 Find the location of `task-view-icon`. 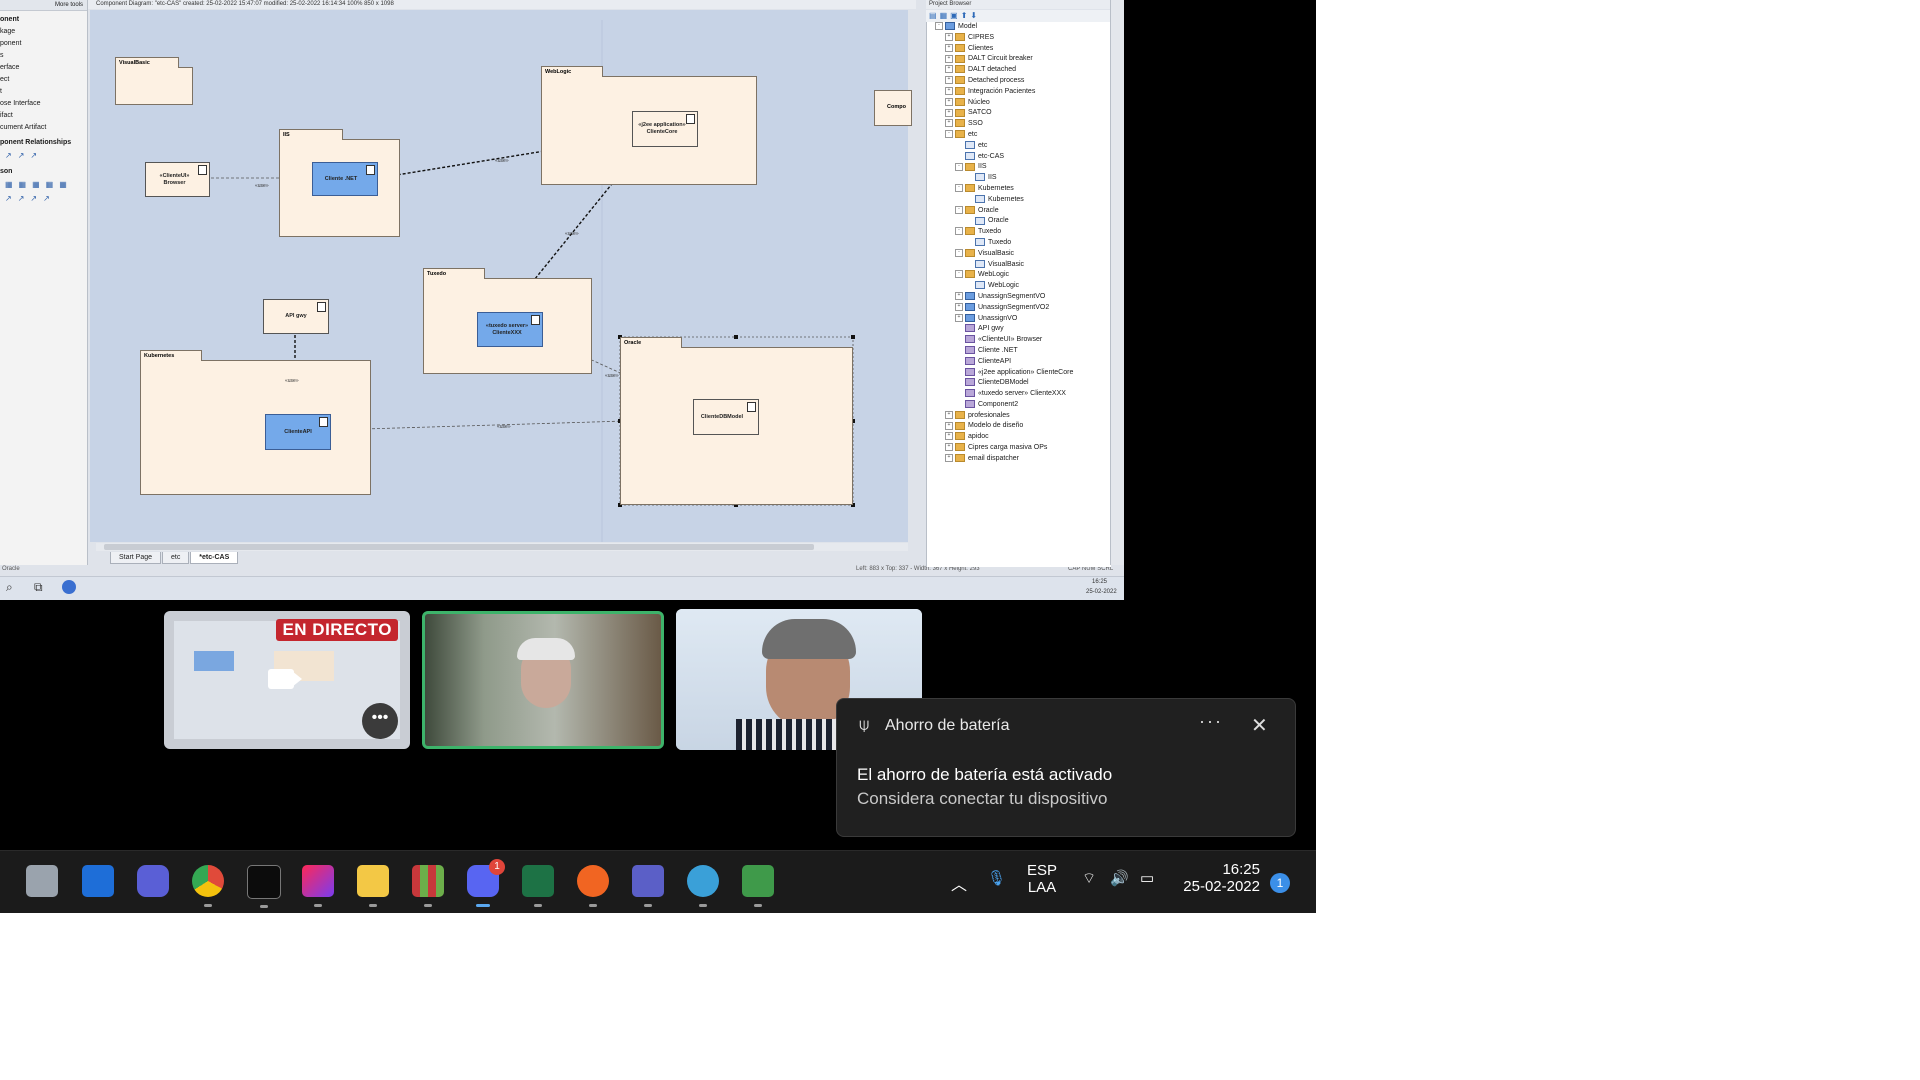

task-view-icon is located at coordinates (42, 881).